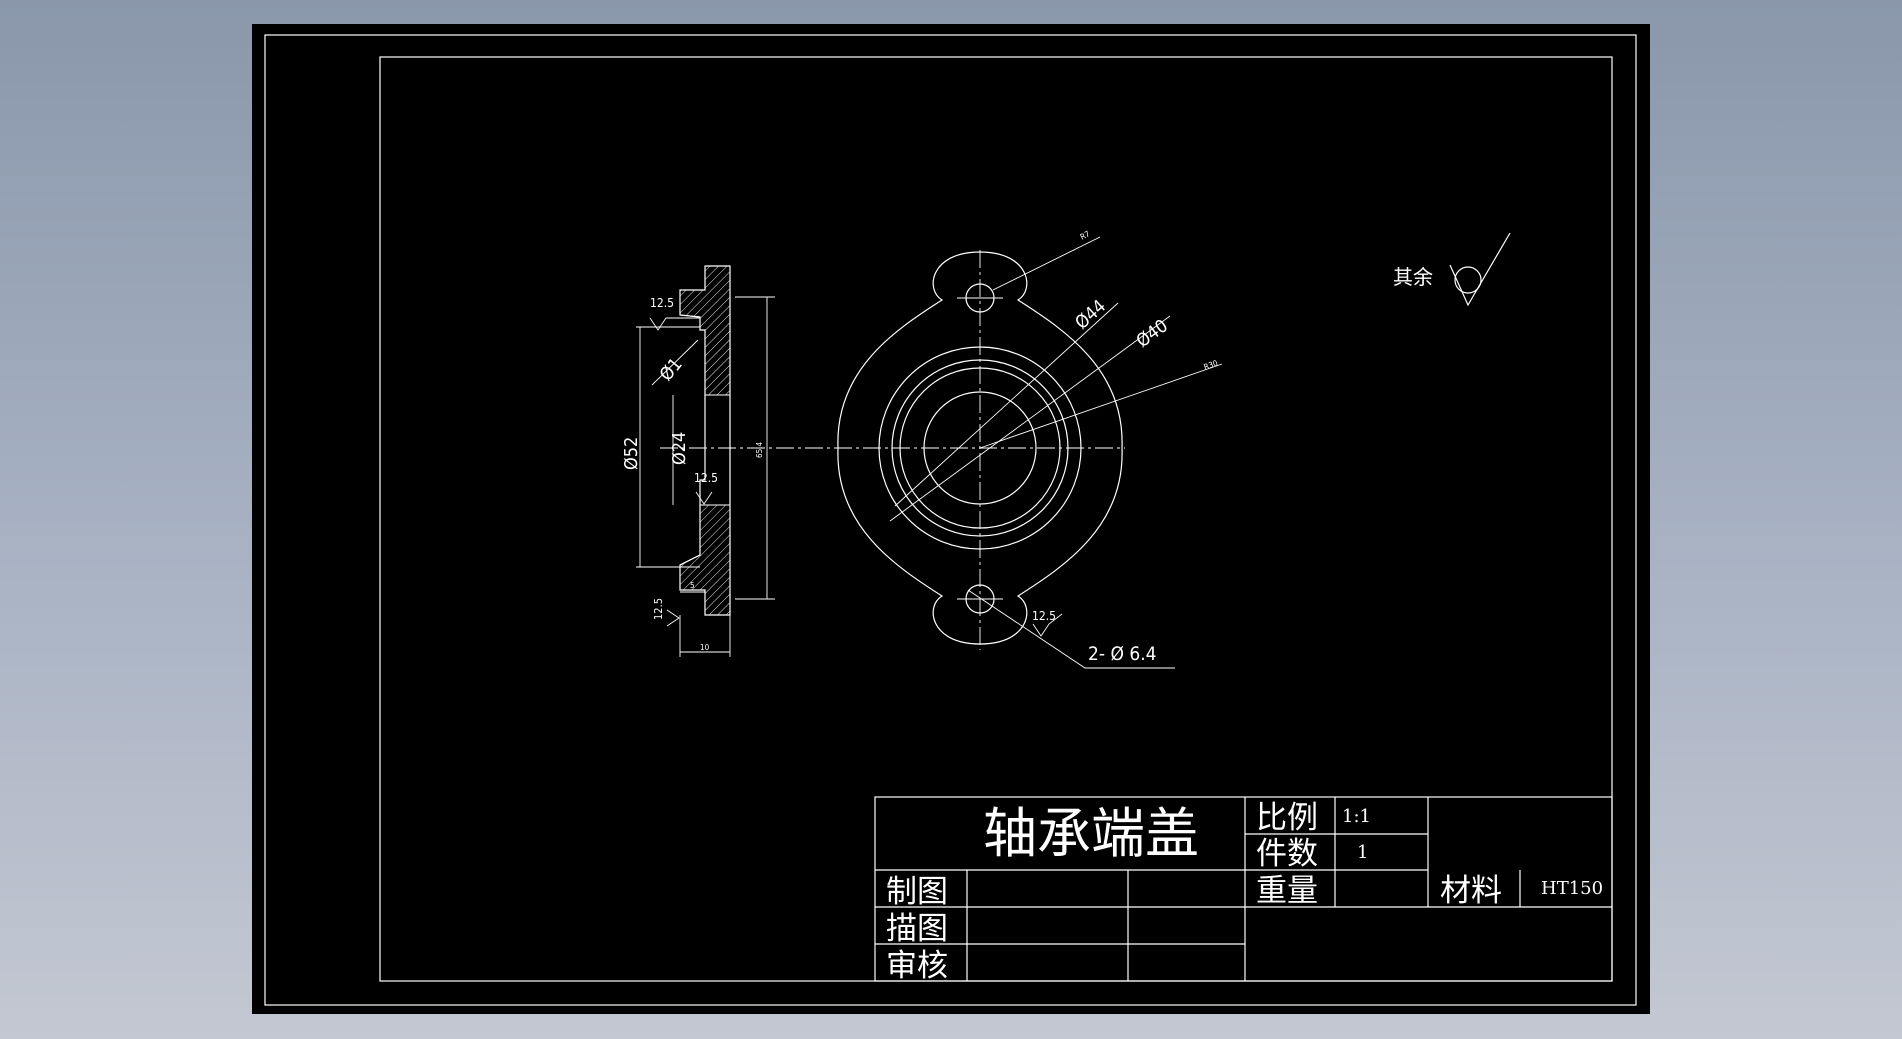  What do you see at coordinates (1287, 891) in the screenshot?
I see `weight-label: 重量` at bounding box center [1287, 891].